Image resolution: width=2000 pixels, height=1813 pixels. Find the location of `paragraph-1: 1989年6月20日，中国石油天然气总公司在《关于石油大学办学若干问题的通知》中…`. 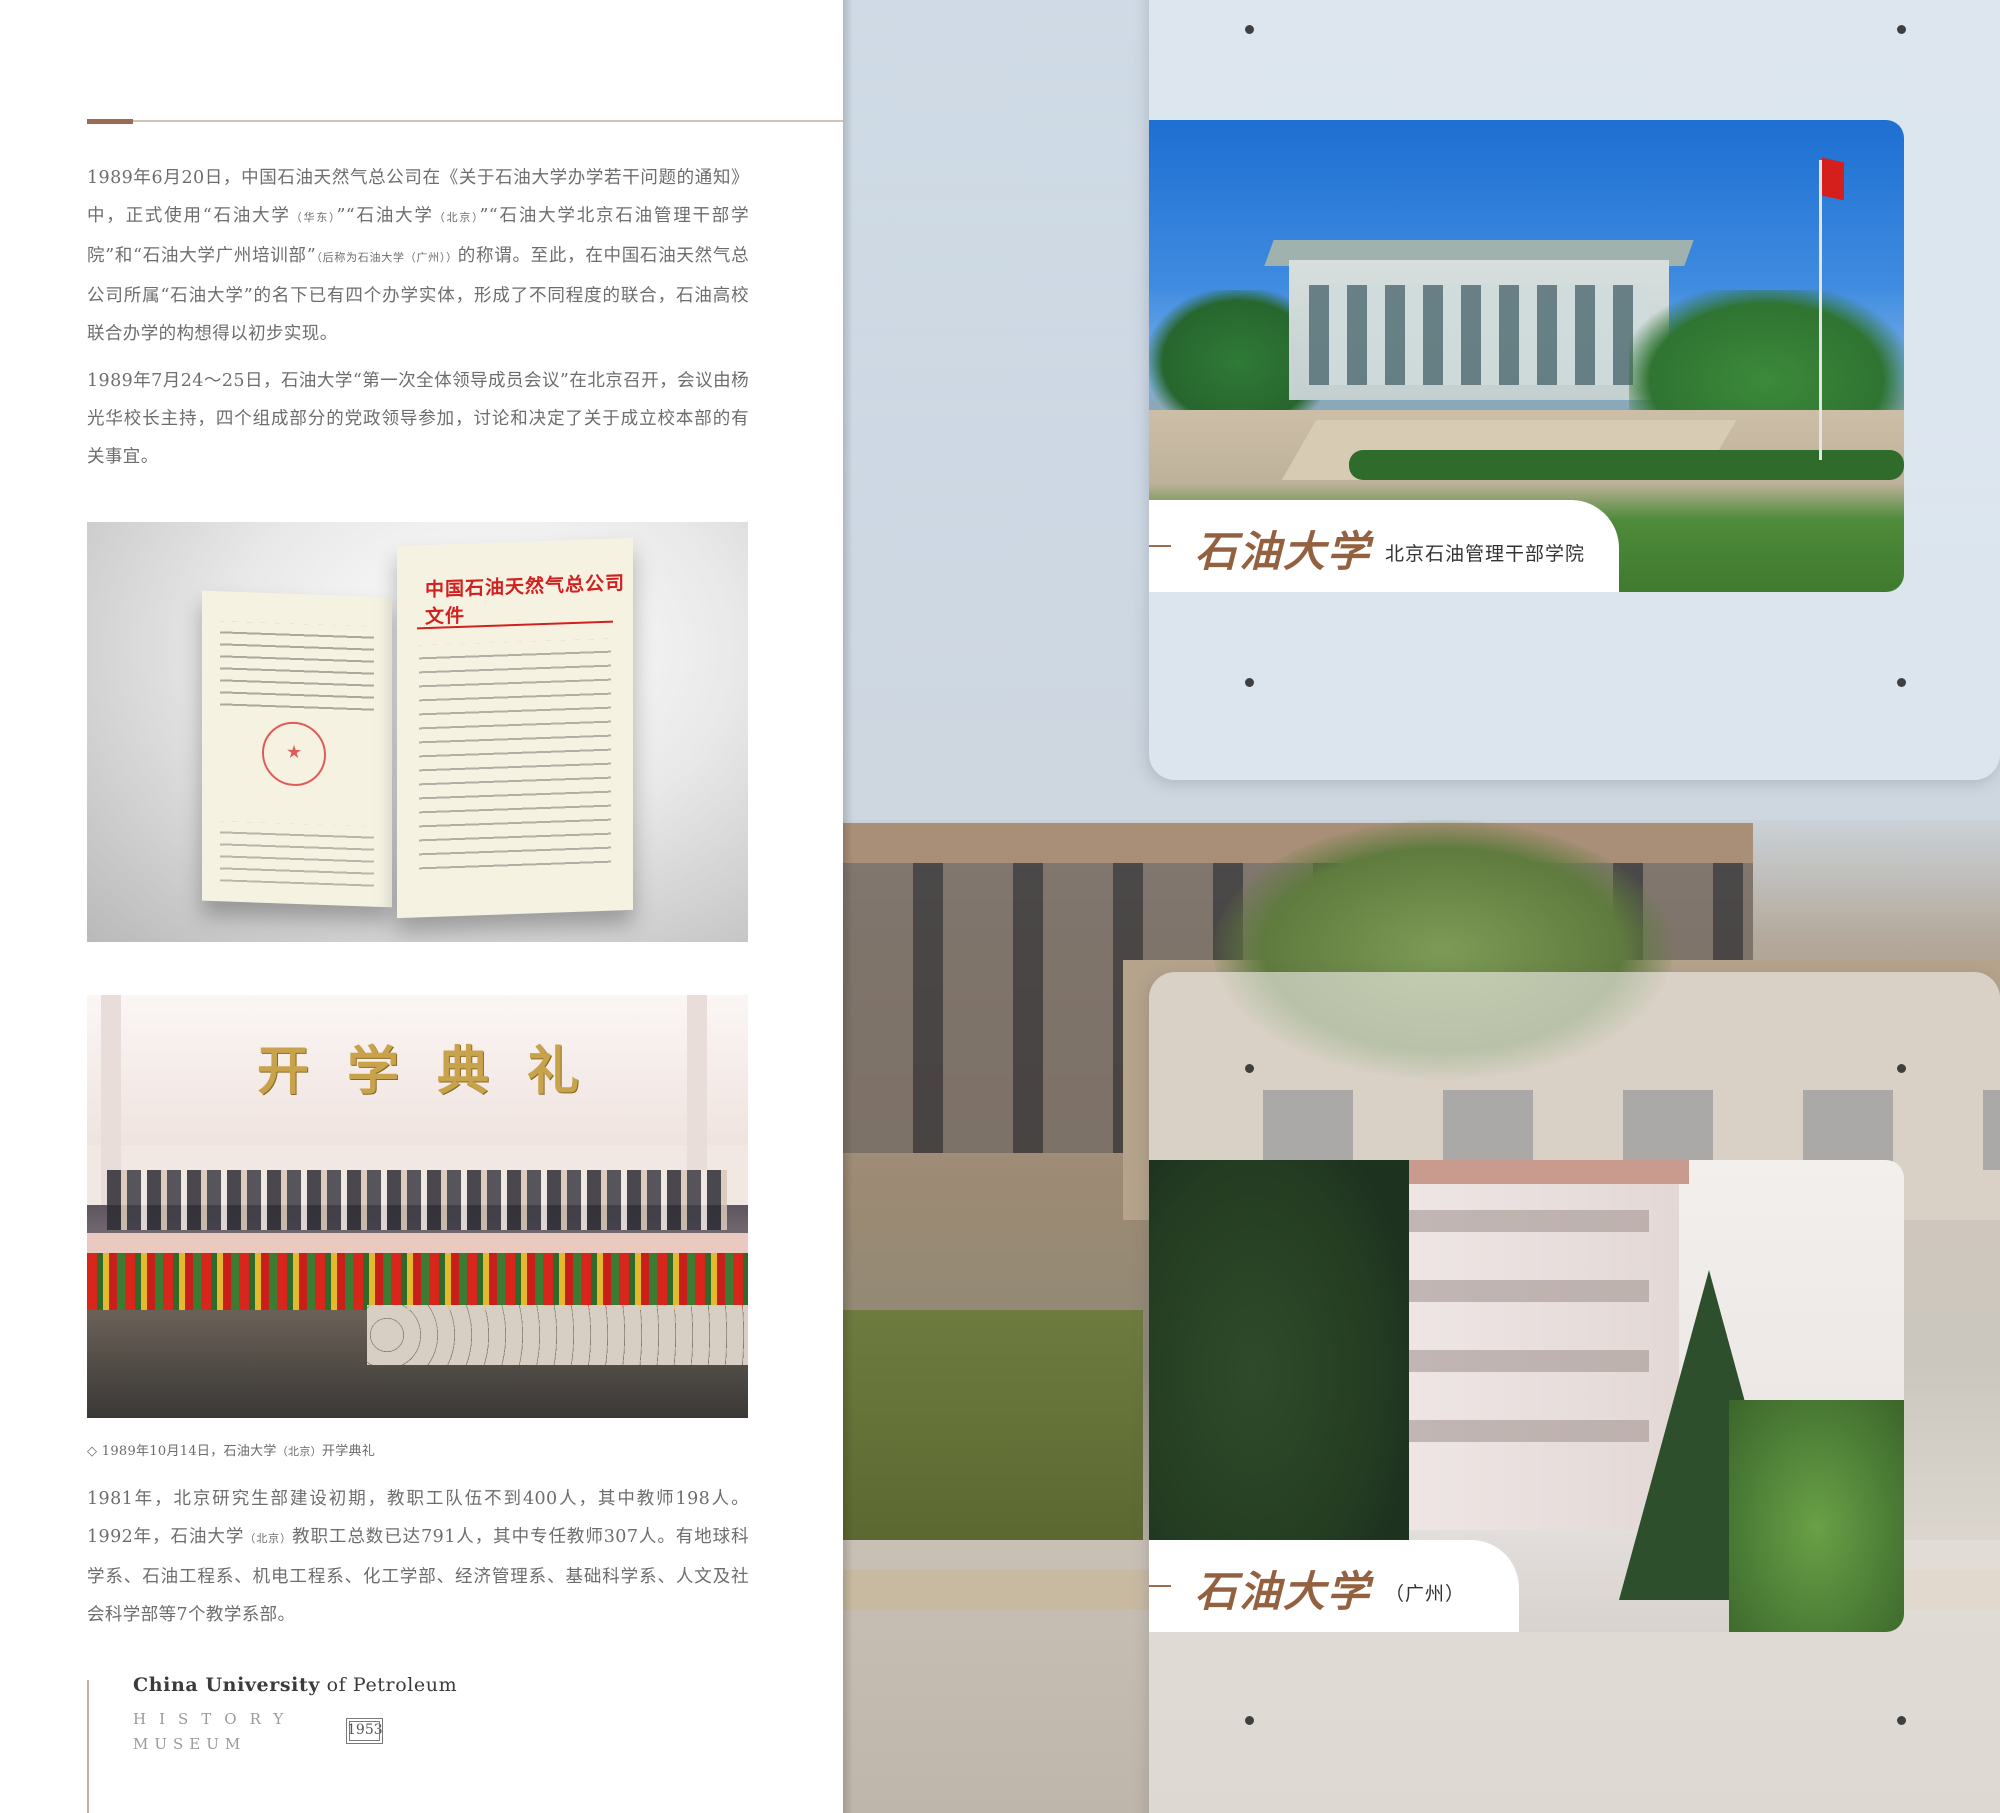

paragraph-1: 1989年6月20日，中国石油天然气总公司在《关于石油大学办学若干问题的通知》中… is located at coordinates (418, 256).